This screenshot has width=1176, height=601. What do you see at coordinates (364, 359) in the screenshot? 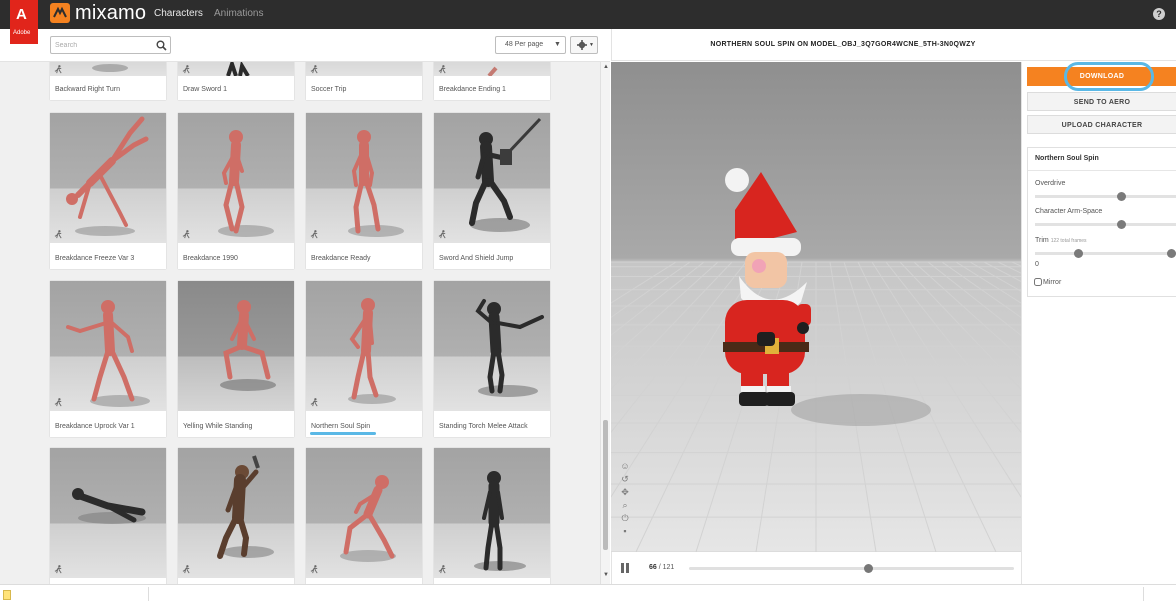
I see `animation-card: Northern Soul Spin` at bounding box center [364, 359].